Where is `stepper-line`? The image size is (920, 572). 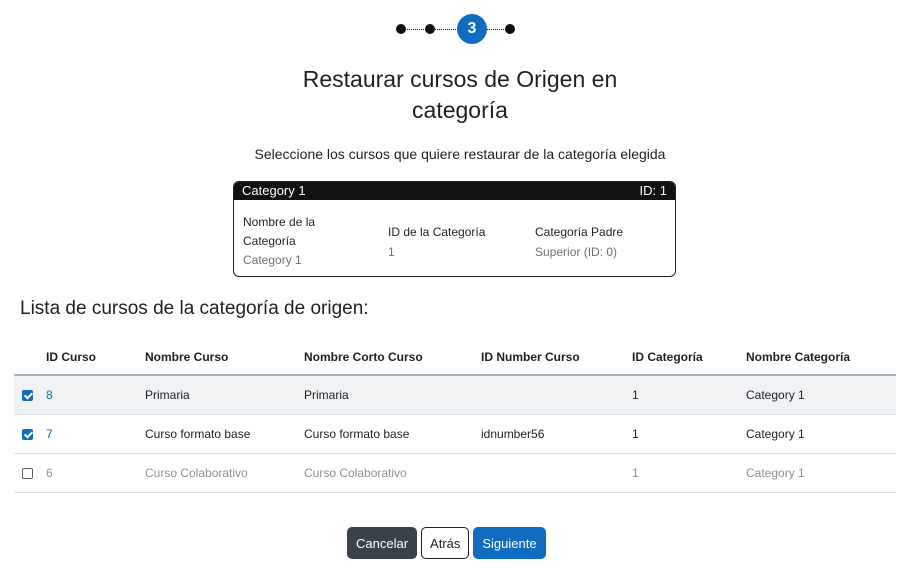 stepper-line is located at coordinates (455, 29).